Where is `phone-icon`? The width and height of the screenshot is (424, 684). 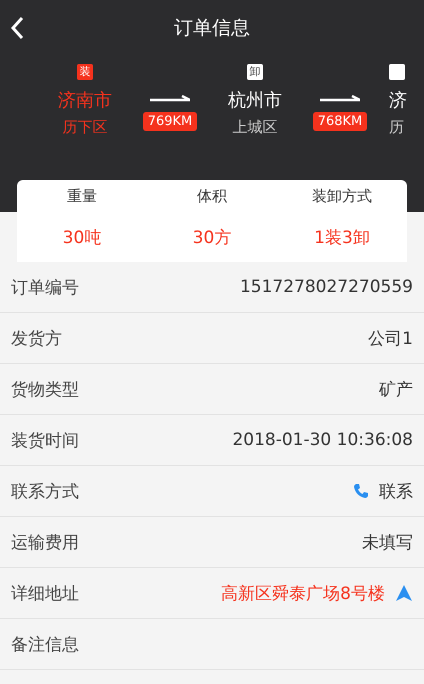 phone-icon is located at coordinates (361, 491).